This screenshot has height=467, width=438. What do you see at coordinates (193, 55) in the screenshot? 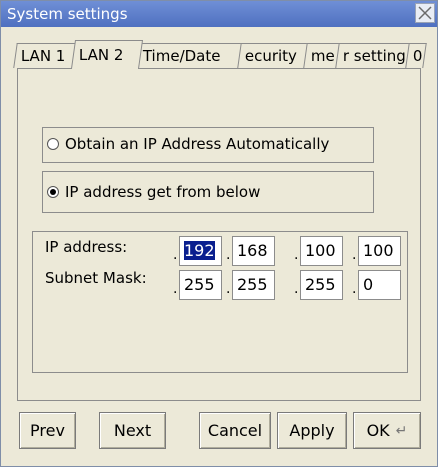
I see `tab-time-date: Time/Date` at bounding box center [193, 55].